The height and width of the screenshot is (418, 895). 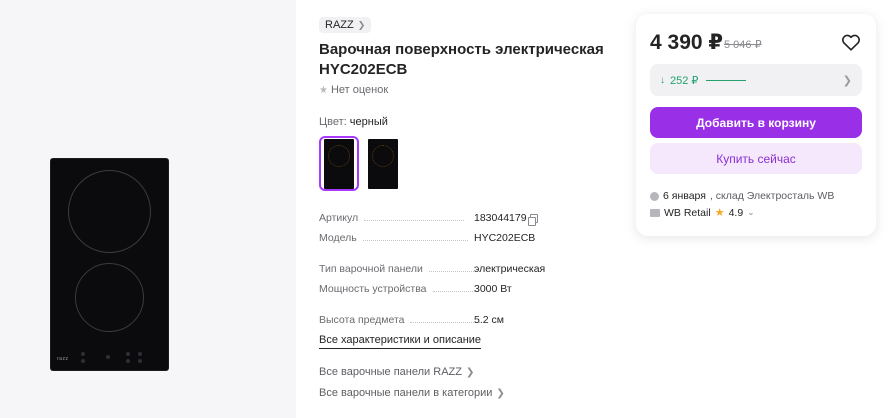 I want to click on seller-rating: 4.9, so click(x=736, y=212).